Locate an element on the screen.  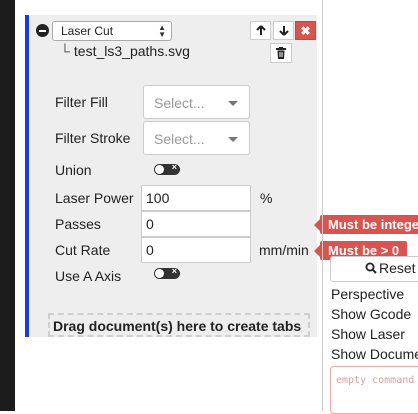
remove-operation-icon is located at coordinates (42, 30).